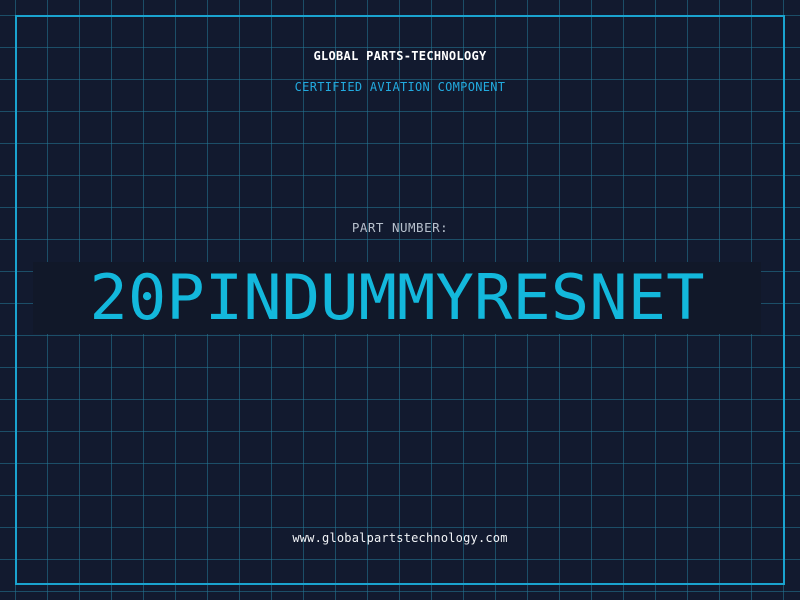 The height and width of the screenshot is (600, 800). I want to click on certification-subtitle: CERTIFIED AVIATION COMPONENT, so click(400, 87).